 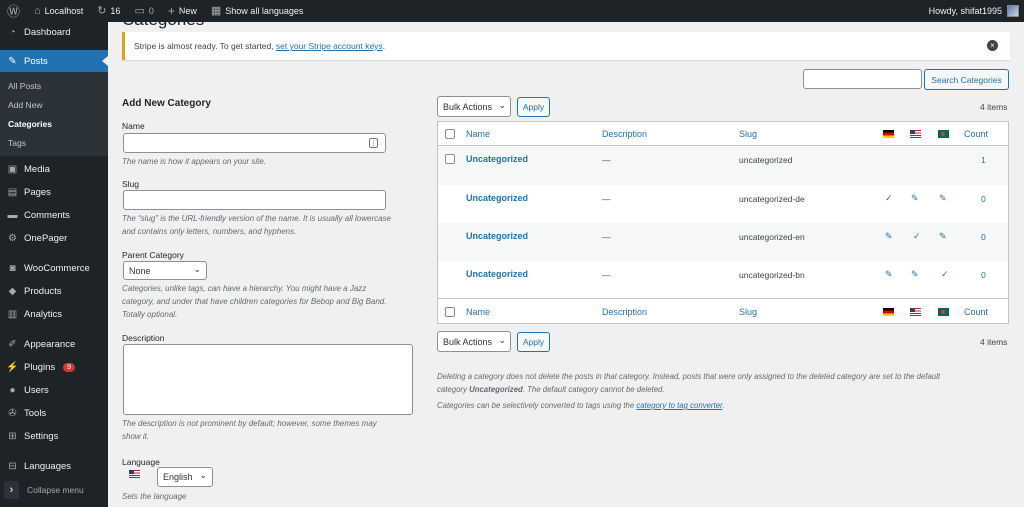 What do you see at coordinates (478, 134) in the screenshot?
I see `header-name: Name` at bounding box center [478, 134].